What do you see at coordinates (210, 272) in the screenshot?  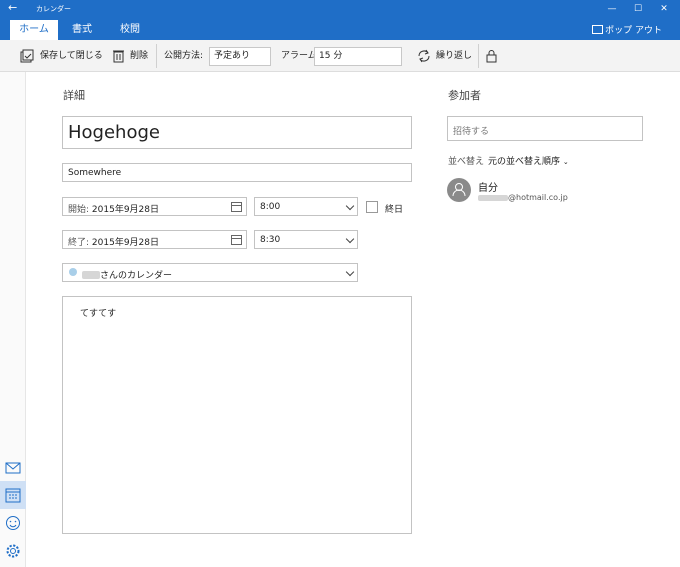 I see `calendar-select: さんのカレンダー` at bounding box center [210, 272].